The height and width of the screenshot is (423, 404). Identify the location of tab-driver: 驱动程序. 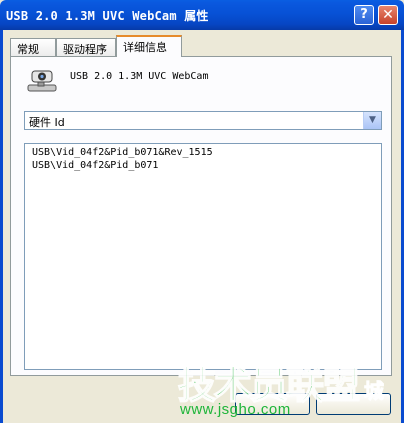
(86, 47).